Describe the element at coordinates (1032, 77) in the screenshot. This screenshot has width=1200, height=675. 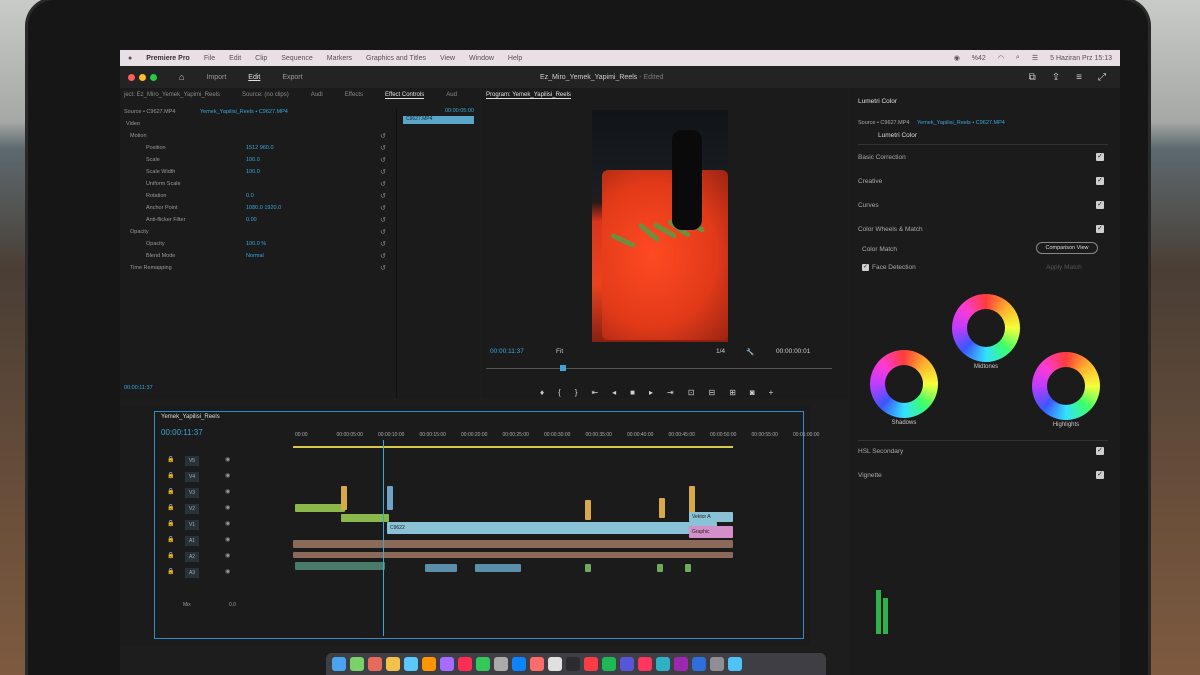
I see `quick-export-icon: ⧉` at that location.